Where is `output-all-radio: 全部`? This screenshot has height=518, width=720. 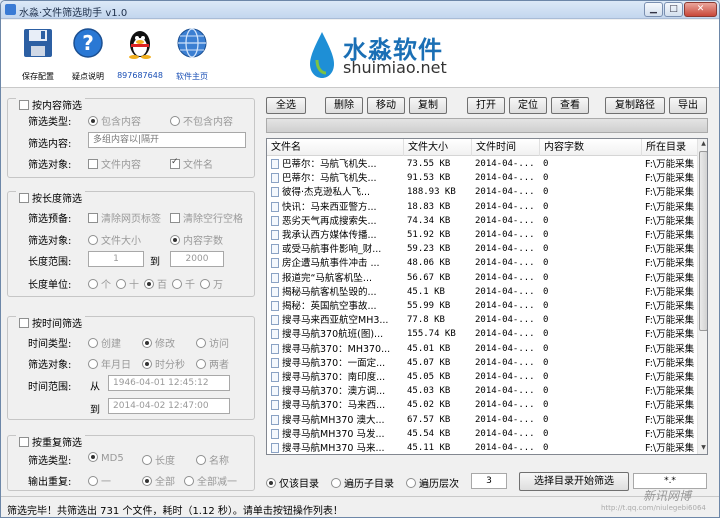 output-all-radio: 全部 is located at coordinates (158, 480).